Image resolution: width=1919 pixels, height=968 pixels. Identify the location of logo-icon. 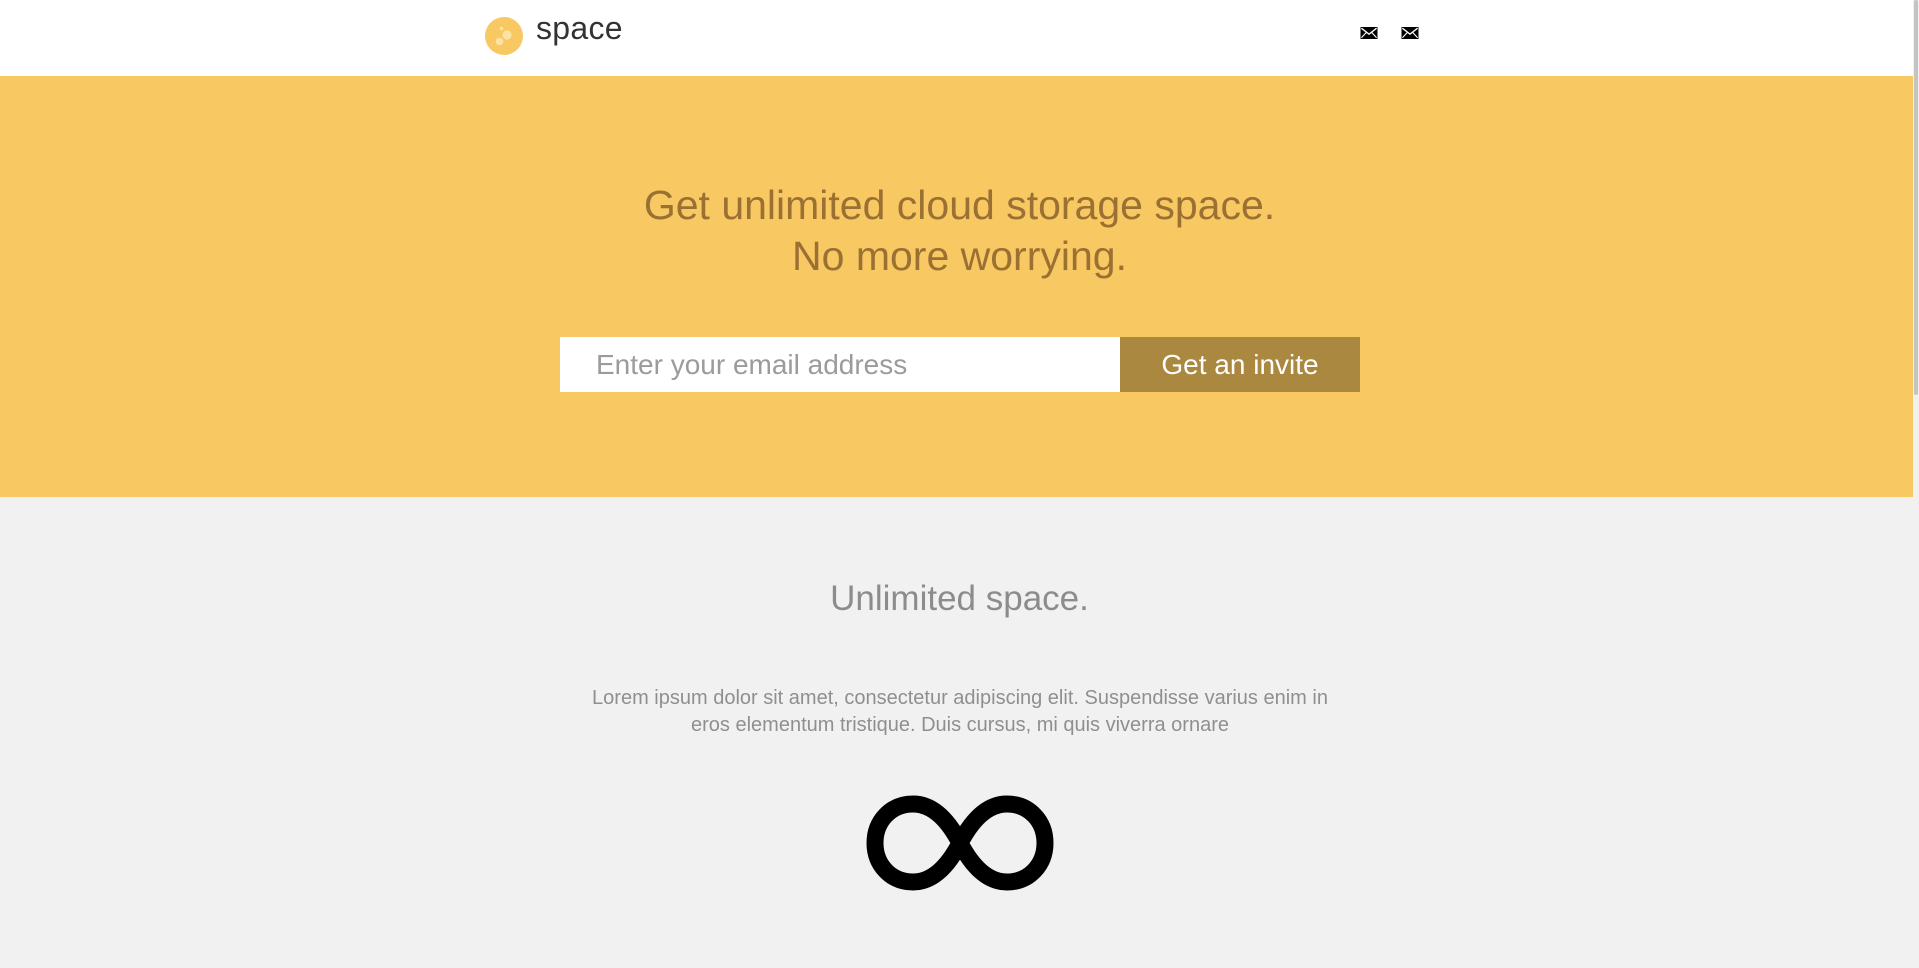
(504, 36).